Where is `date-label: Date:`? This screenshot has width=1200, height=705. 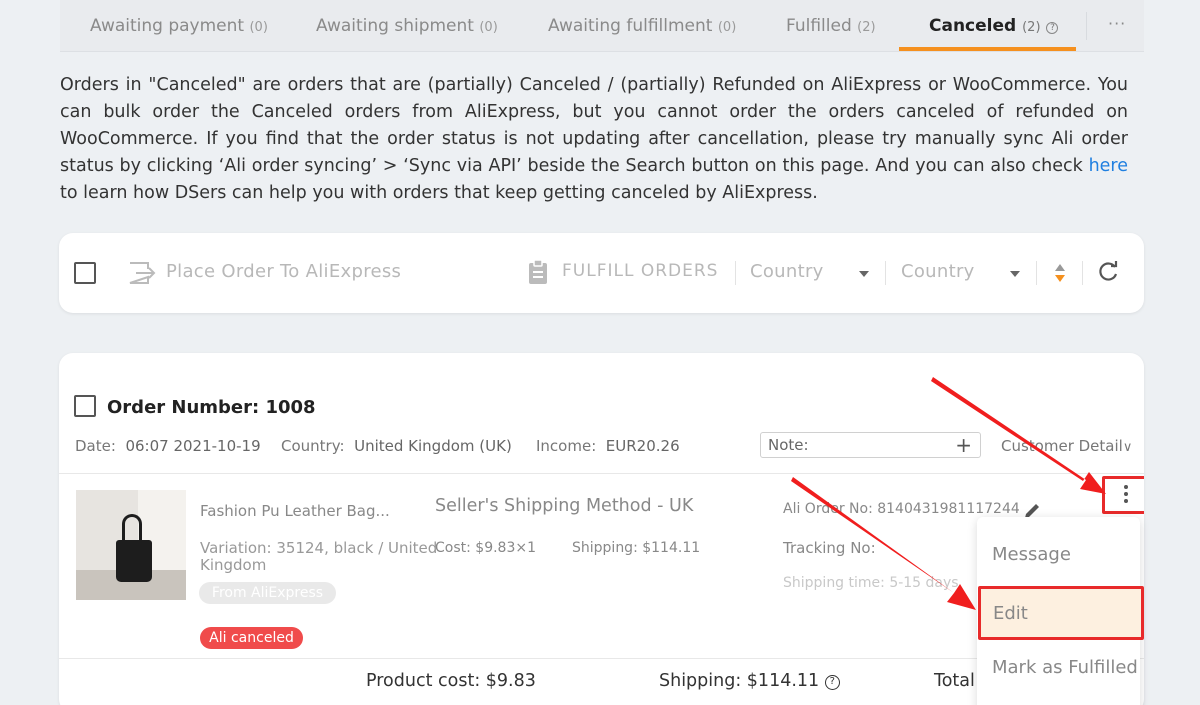
date-label: Date: is located at coordinates (95, 446).